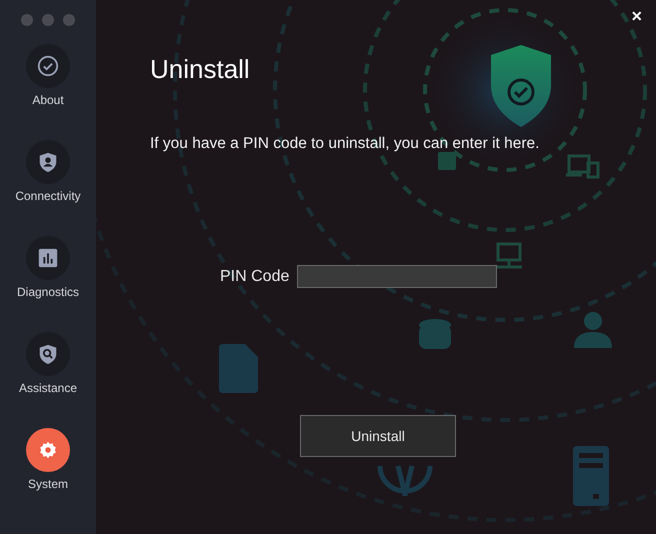  Describe the element at coordinates (255, 277) in the screenshot. I see `pin-code-label: PIN Code` at that location.